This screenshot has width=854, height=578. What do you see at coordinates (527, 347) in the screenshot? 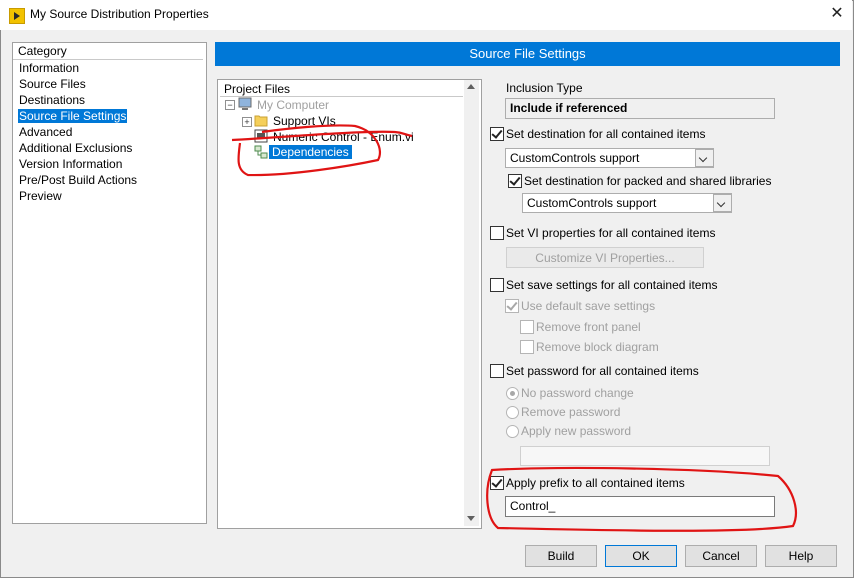
I see `remove-block-diagram-checkbox` at bounding box center [527, 347].